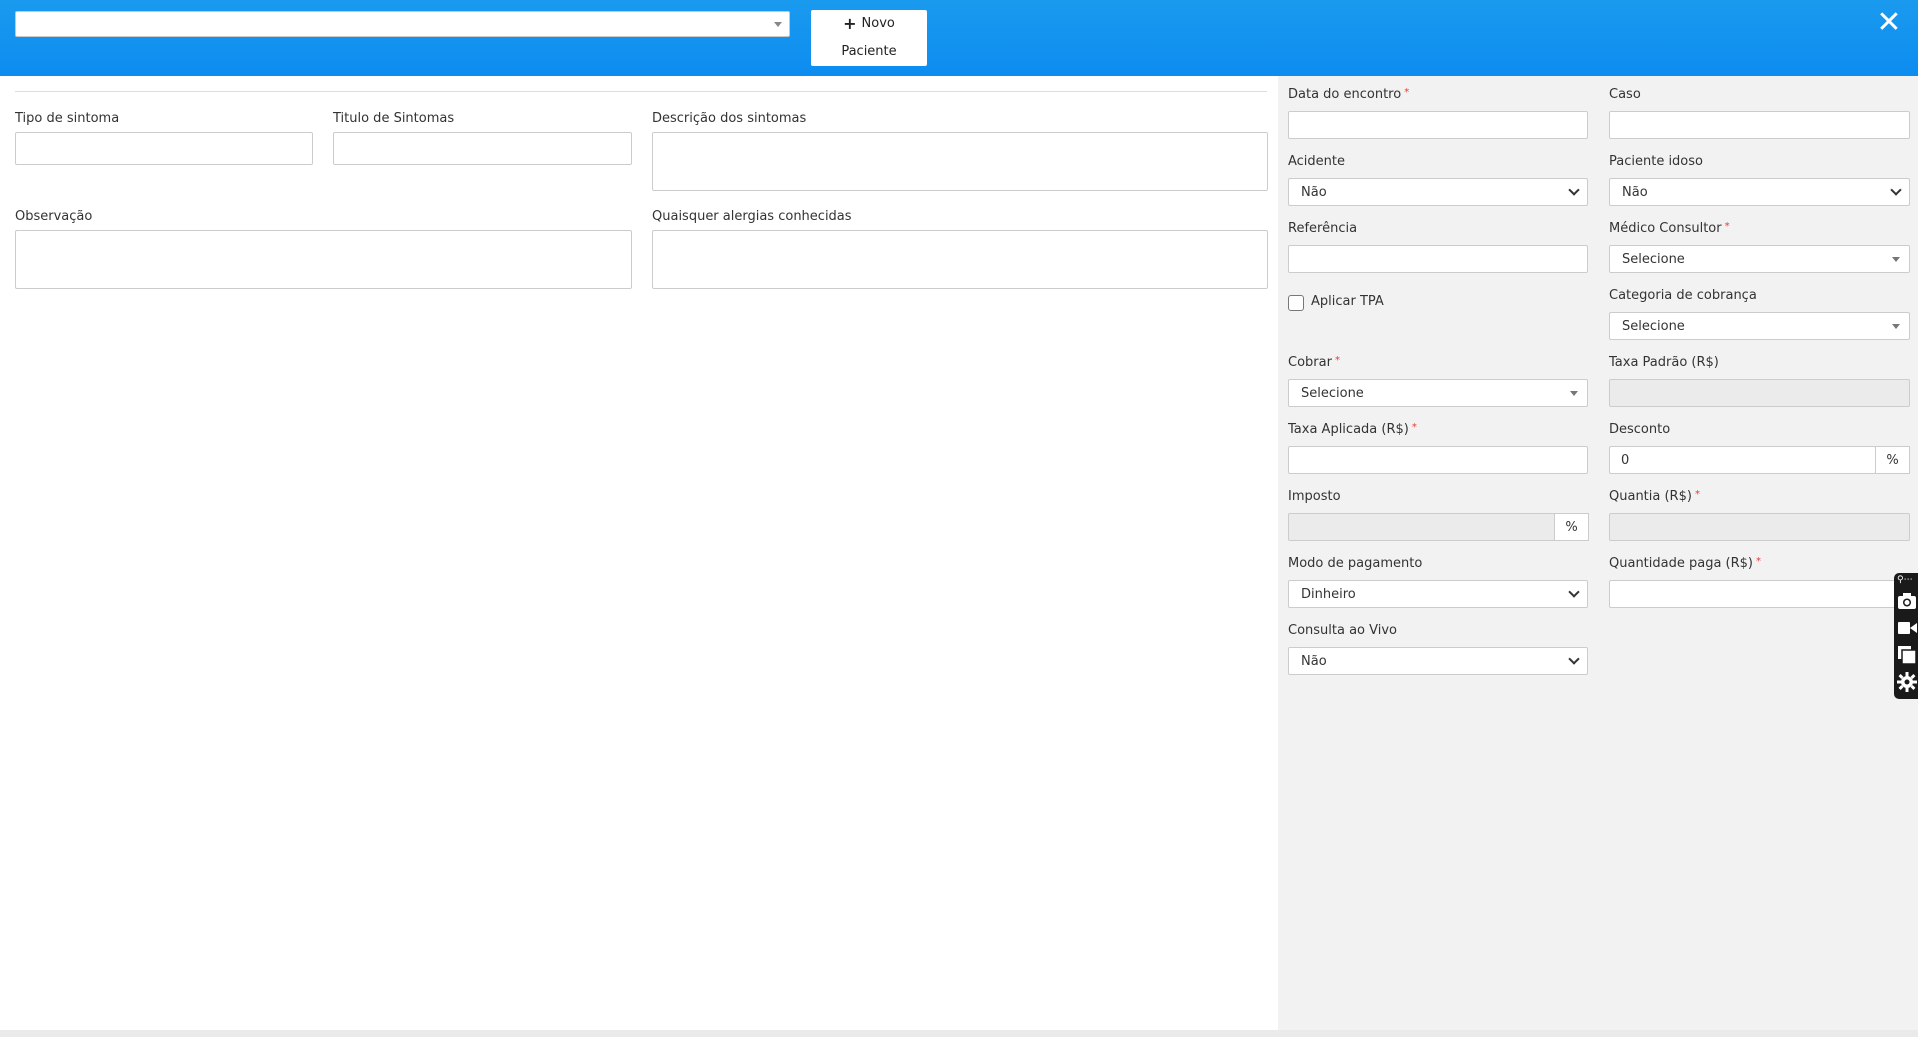 This screenshot has height=1037, width=1918. What do you see at coordinates (1905, 580) in the screenshot?
I see `toolbar-top-label: ⚲⋯` at bounding box center [1905, 580].